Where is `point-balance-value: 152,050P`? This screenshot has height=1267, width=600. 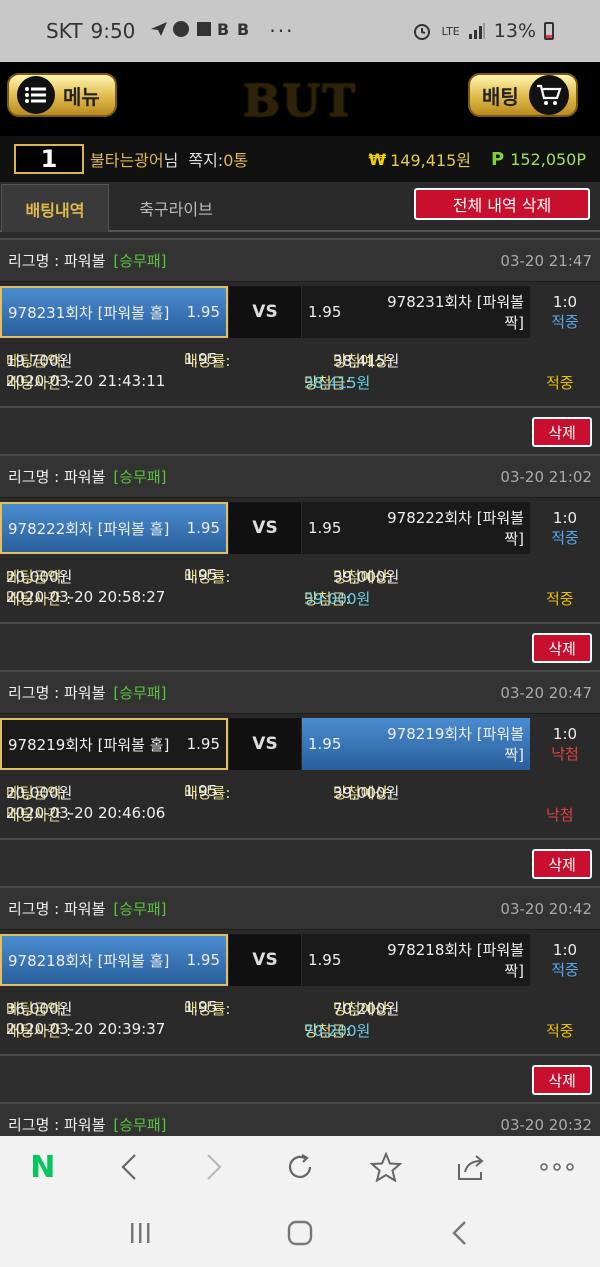 point-balance-value: 152,050P is located at coordinates (548, 159).